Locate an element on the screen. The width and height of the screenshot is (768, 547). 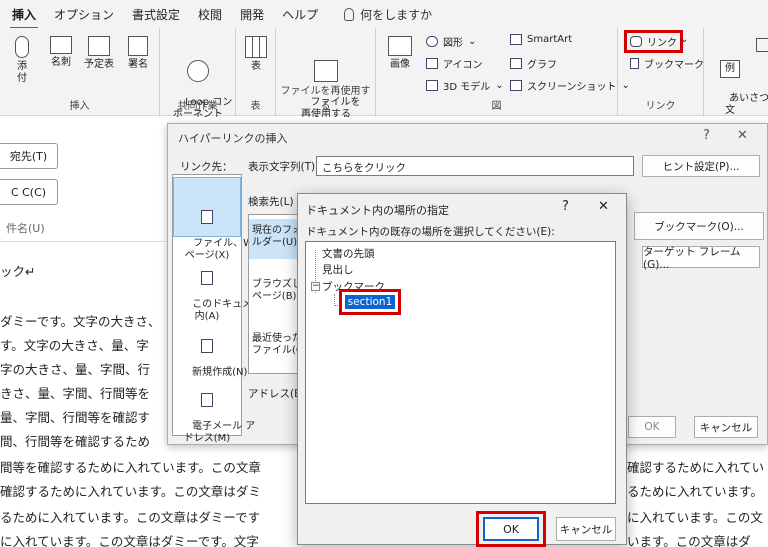
icons-button: アイコン is located at coordinates (454, 63).